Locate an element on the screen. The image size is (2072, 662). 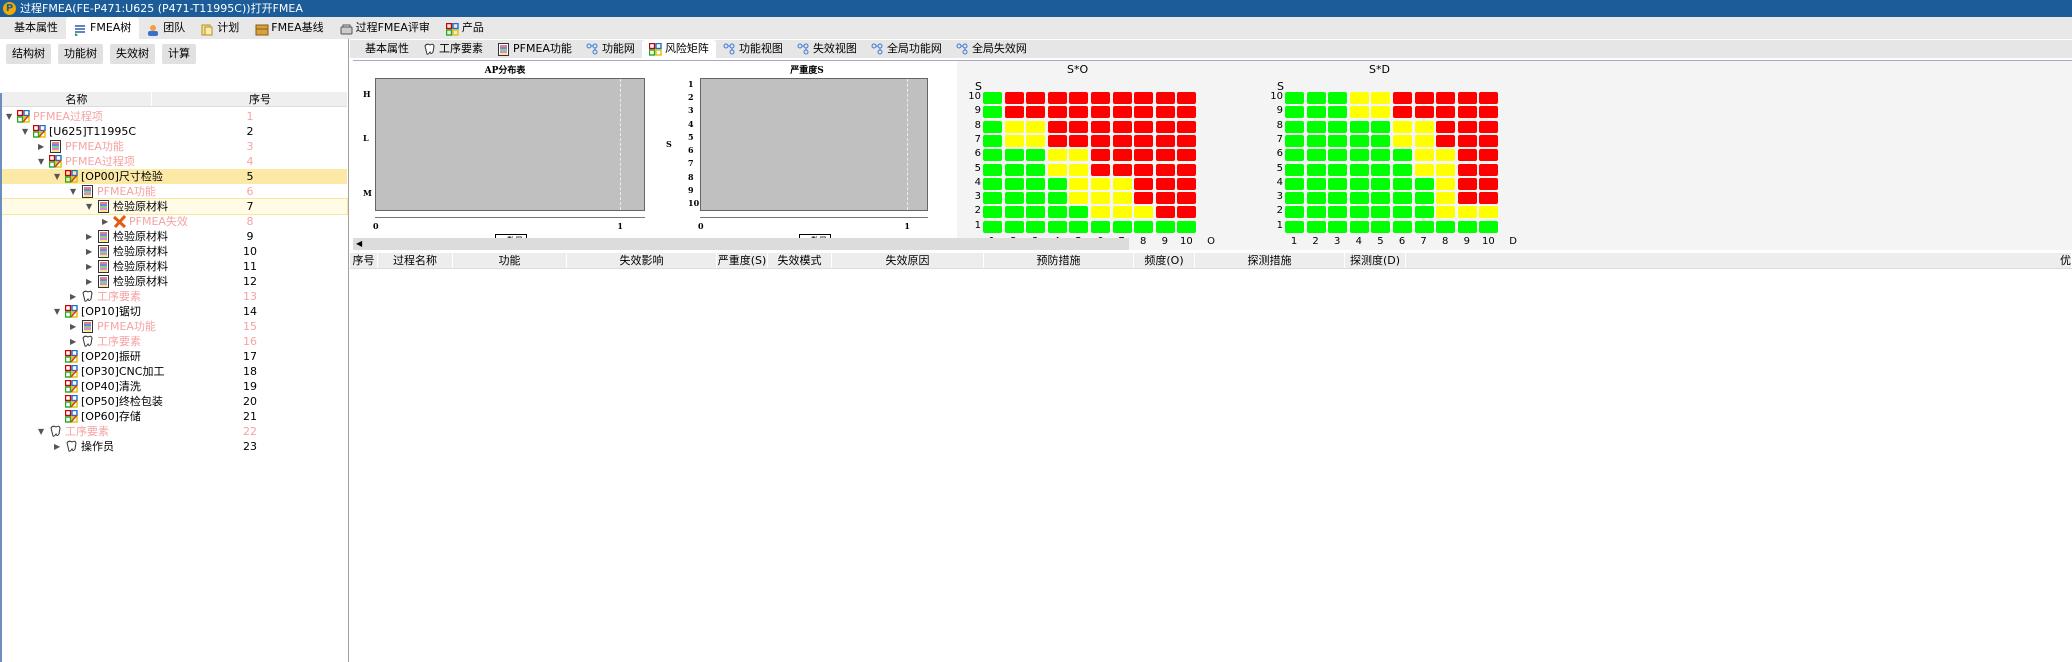
table-column-header: 失效影响 is located at coordinates (642, 260).